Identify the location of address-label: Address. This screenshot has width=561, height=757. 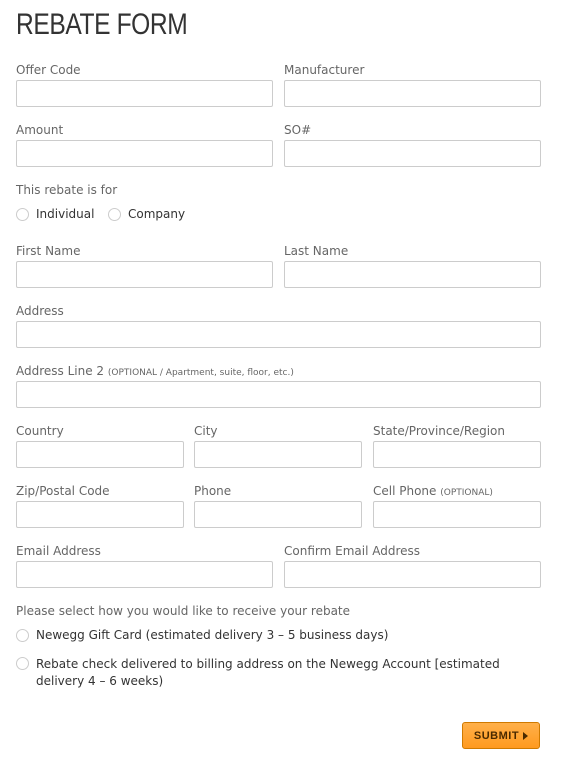
(40, 311).